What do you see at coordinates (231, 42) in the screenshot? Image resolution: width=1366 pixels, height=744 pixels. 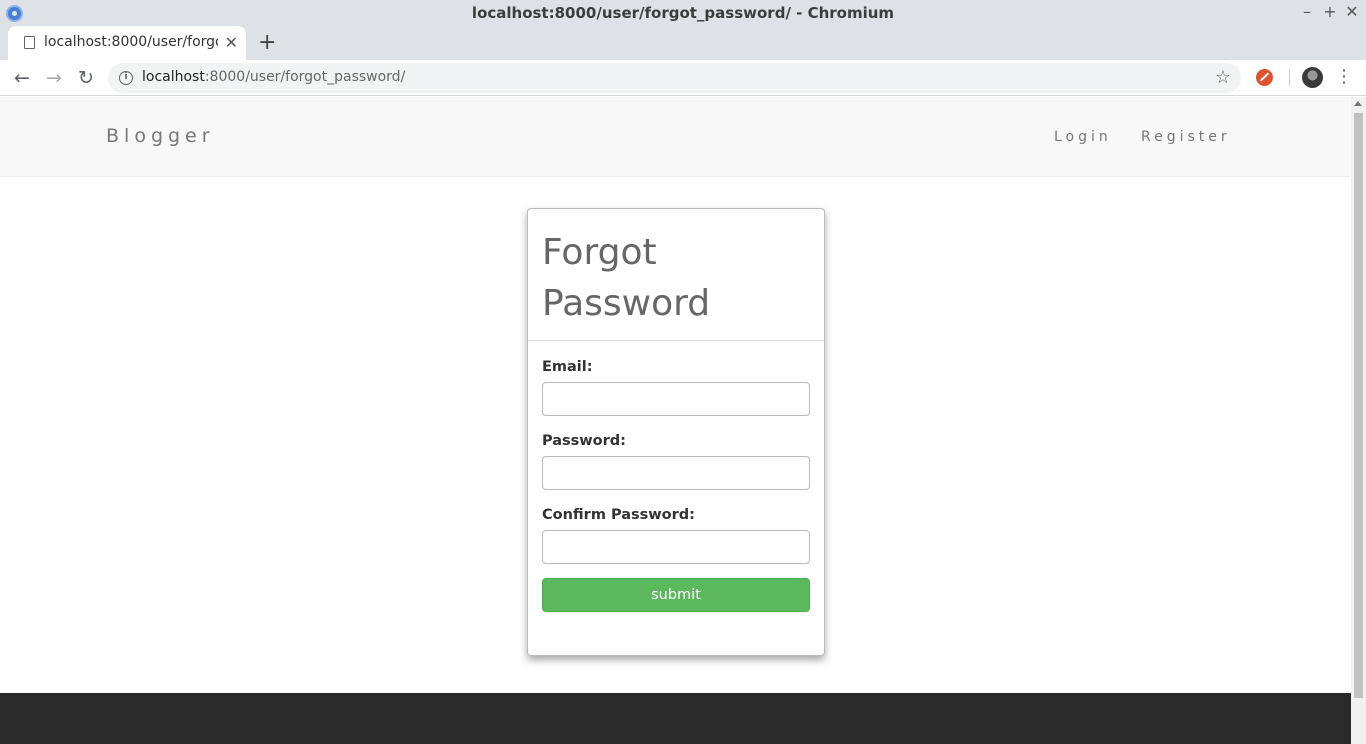 I see `tab-close-icon: ✕` at bounding box center [231, 42].